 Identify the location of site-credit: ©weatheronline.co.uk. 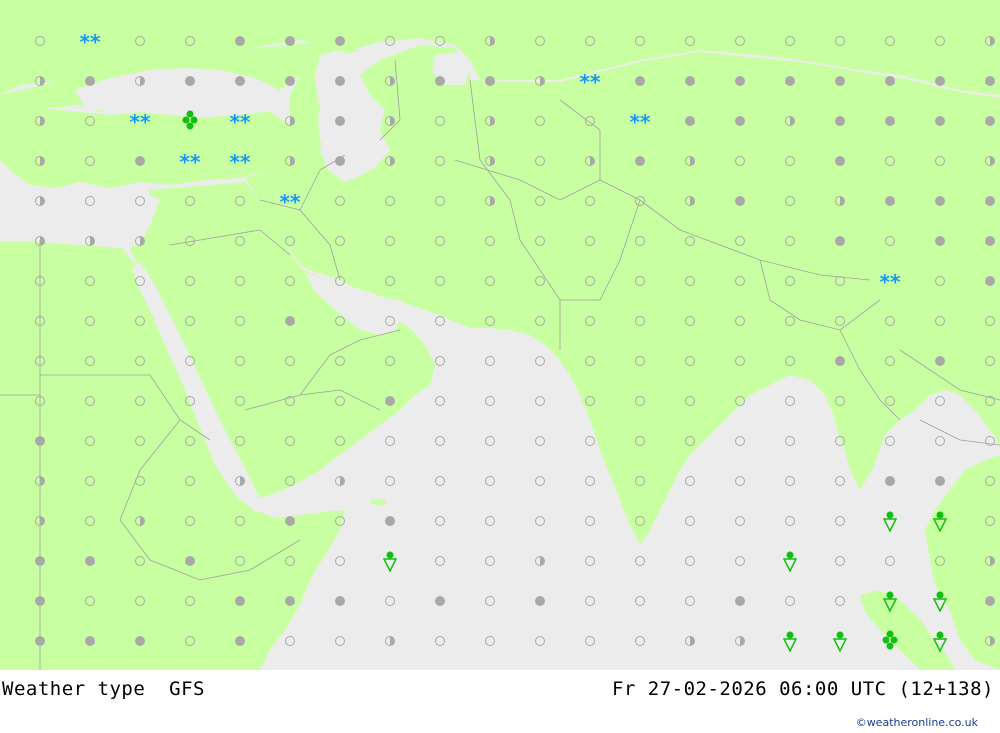
(916, 722).